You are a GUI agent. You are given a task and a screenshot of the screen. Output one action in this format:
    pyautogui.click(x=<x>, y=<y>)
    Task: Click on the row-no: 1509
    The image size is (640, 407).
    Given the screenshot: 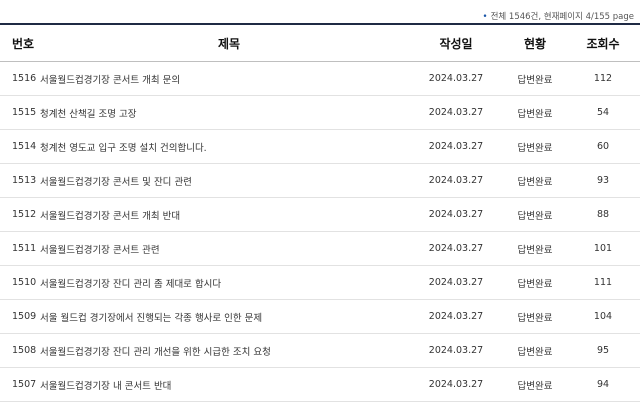 What is the action you would take?
    pyautogui.click(x=24, y=316)
    